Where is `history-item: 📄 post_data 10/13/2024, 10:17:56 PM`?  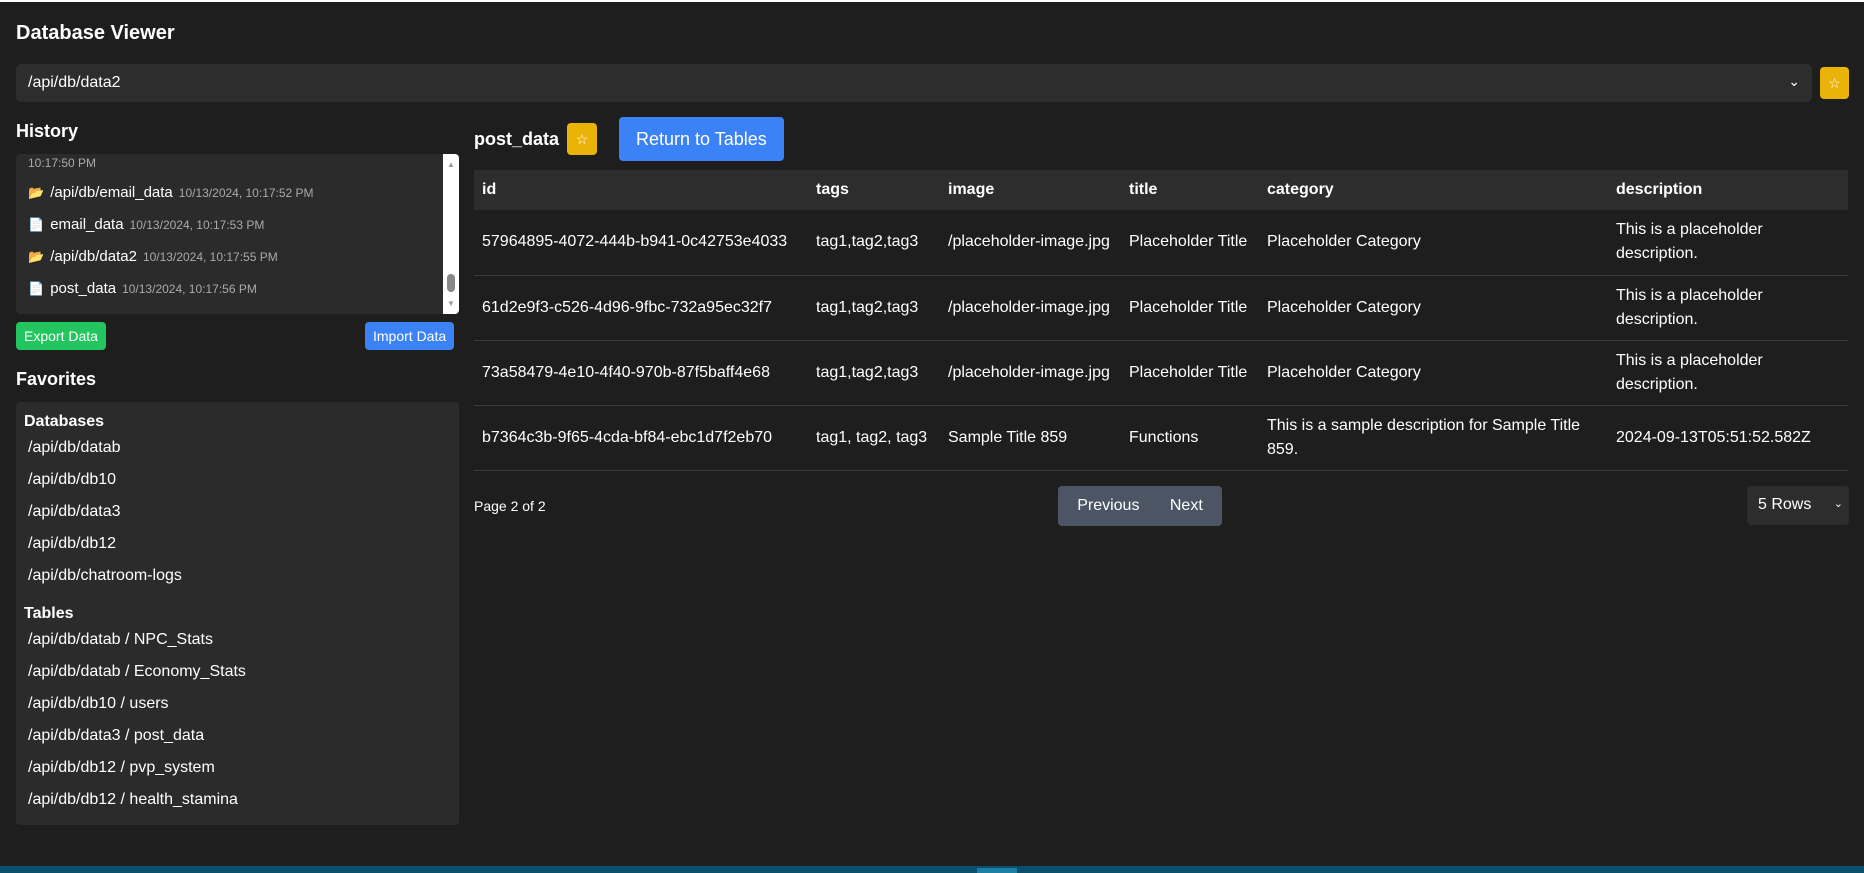 history-item: 📄 post_data 10/13/2024, 10:17:56 PM is located at coordinates (142, 288).